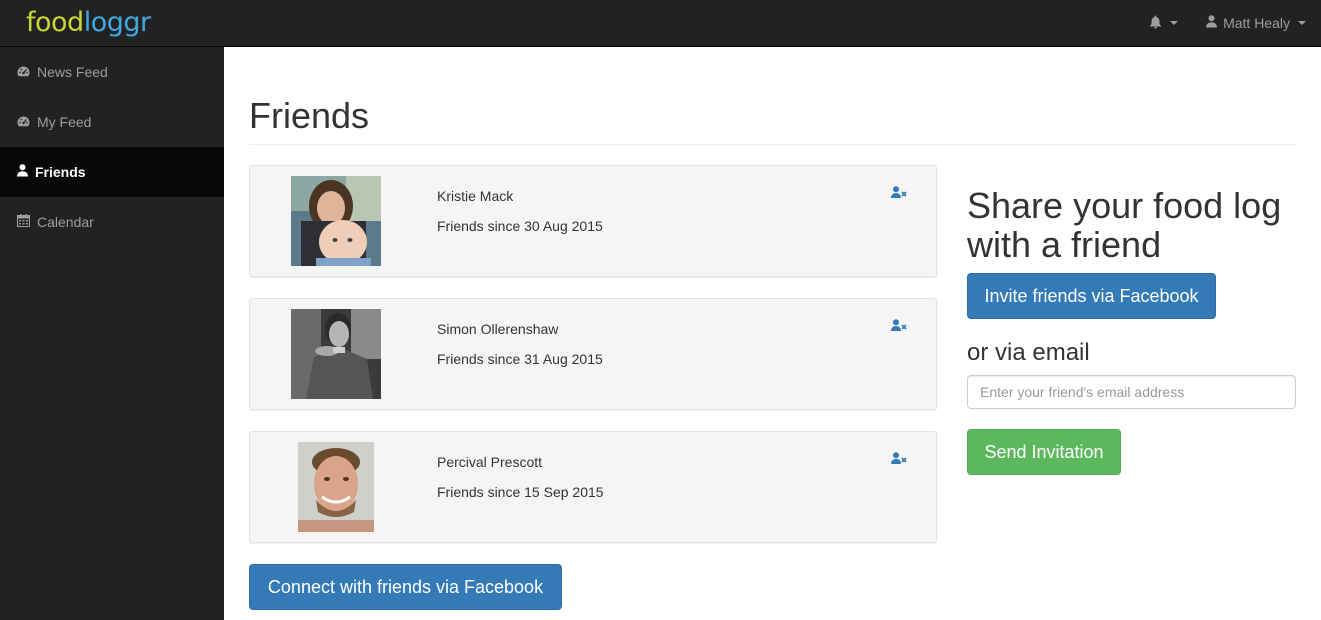 This screenshot has width=1321, height=620. I want to click on sidebar-item-label: News Feed, so click(72, 72).